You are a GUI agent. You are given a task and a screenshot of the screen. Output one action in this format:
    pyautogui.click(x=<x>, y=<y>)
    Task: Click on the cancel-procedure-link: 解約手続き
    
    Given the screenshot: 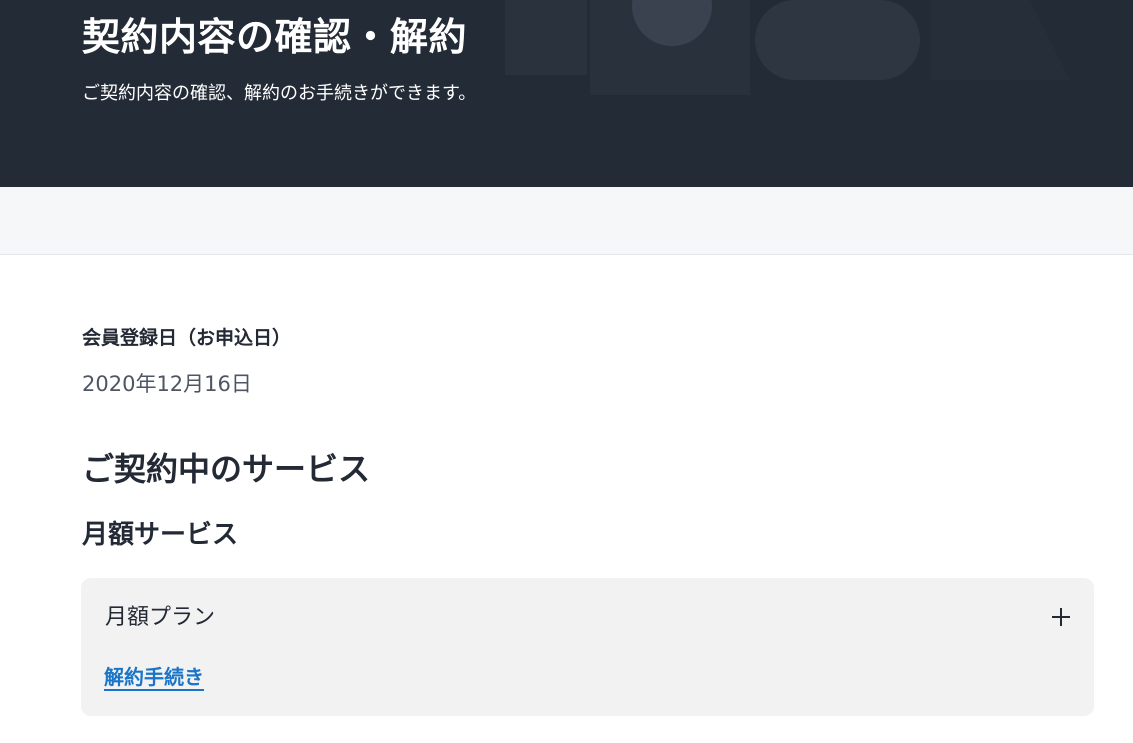 What is the action you would take?
    pyautogui.click(x=154, y=677)
    